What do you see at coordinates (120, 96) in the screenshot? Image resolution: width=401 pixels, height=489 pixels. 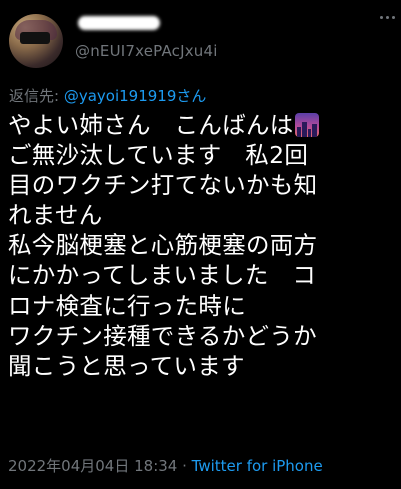 I see `reply-mention-link: @yayoi191919` at bounding box center [120, 96].